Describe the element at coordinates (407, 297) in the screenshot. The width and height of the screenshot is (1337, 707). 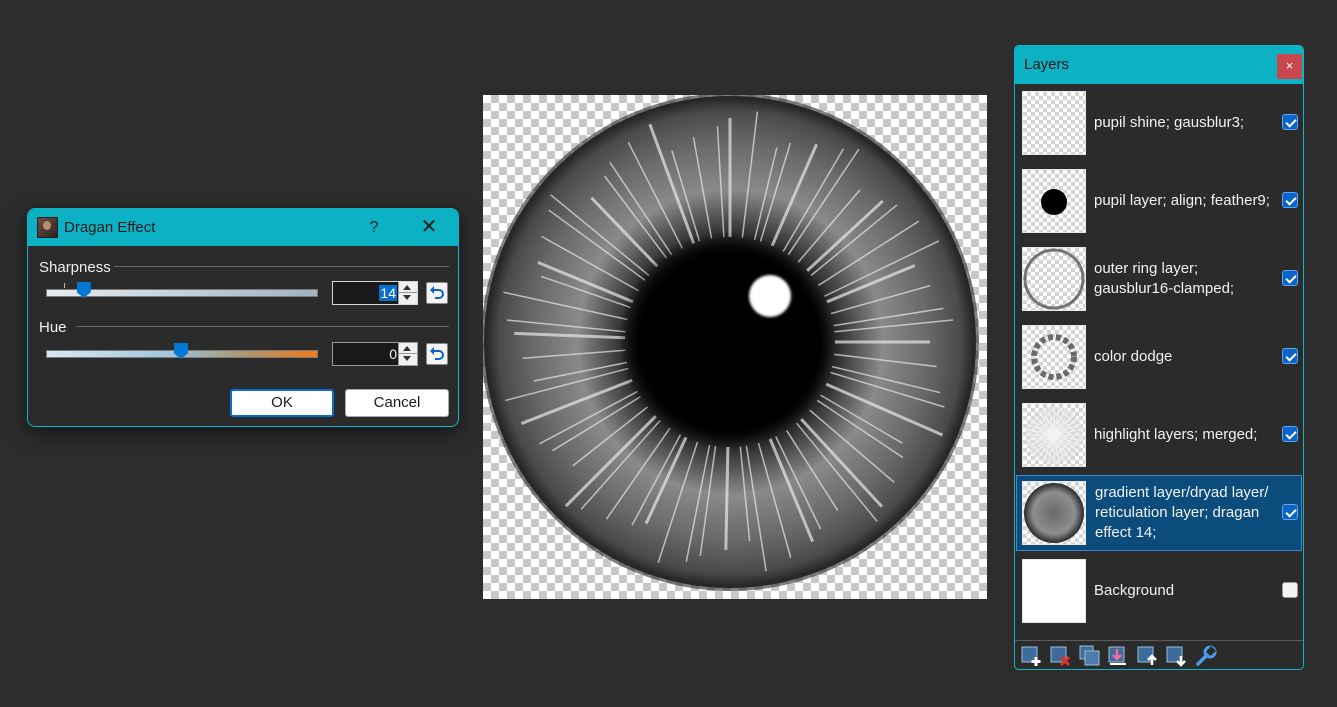
I see `sharpness-decrement-icon` at that location.